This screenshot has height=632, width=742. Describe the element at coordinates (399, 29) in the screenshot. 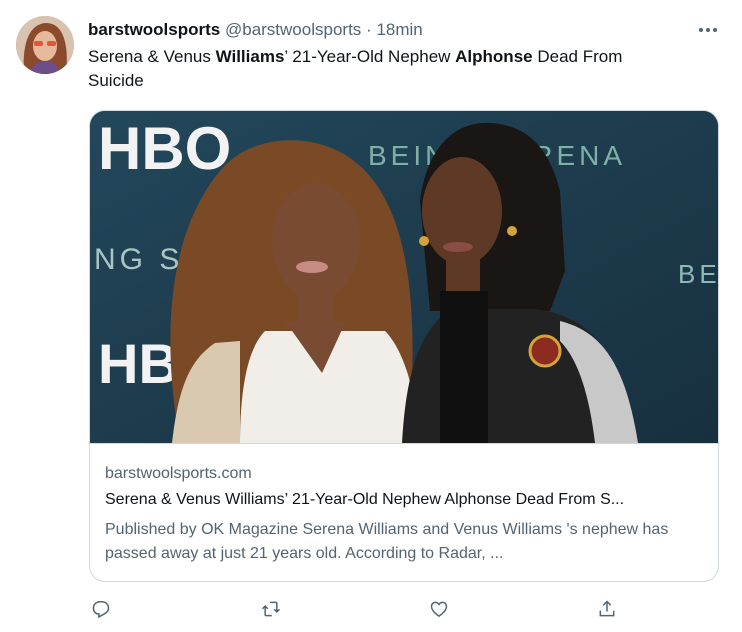

I see `timestamp: 18min` at that location.